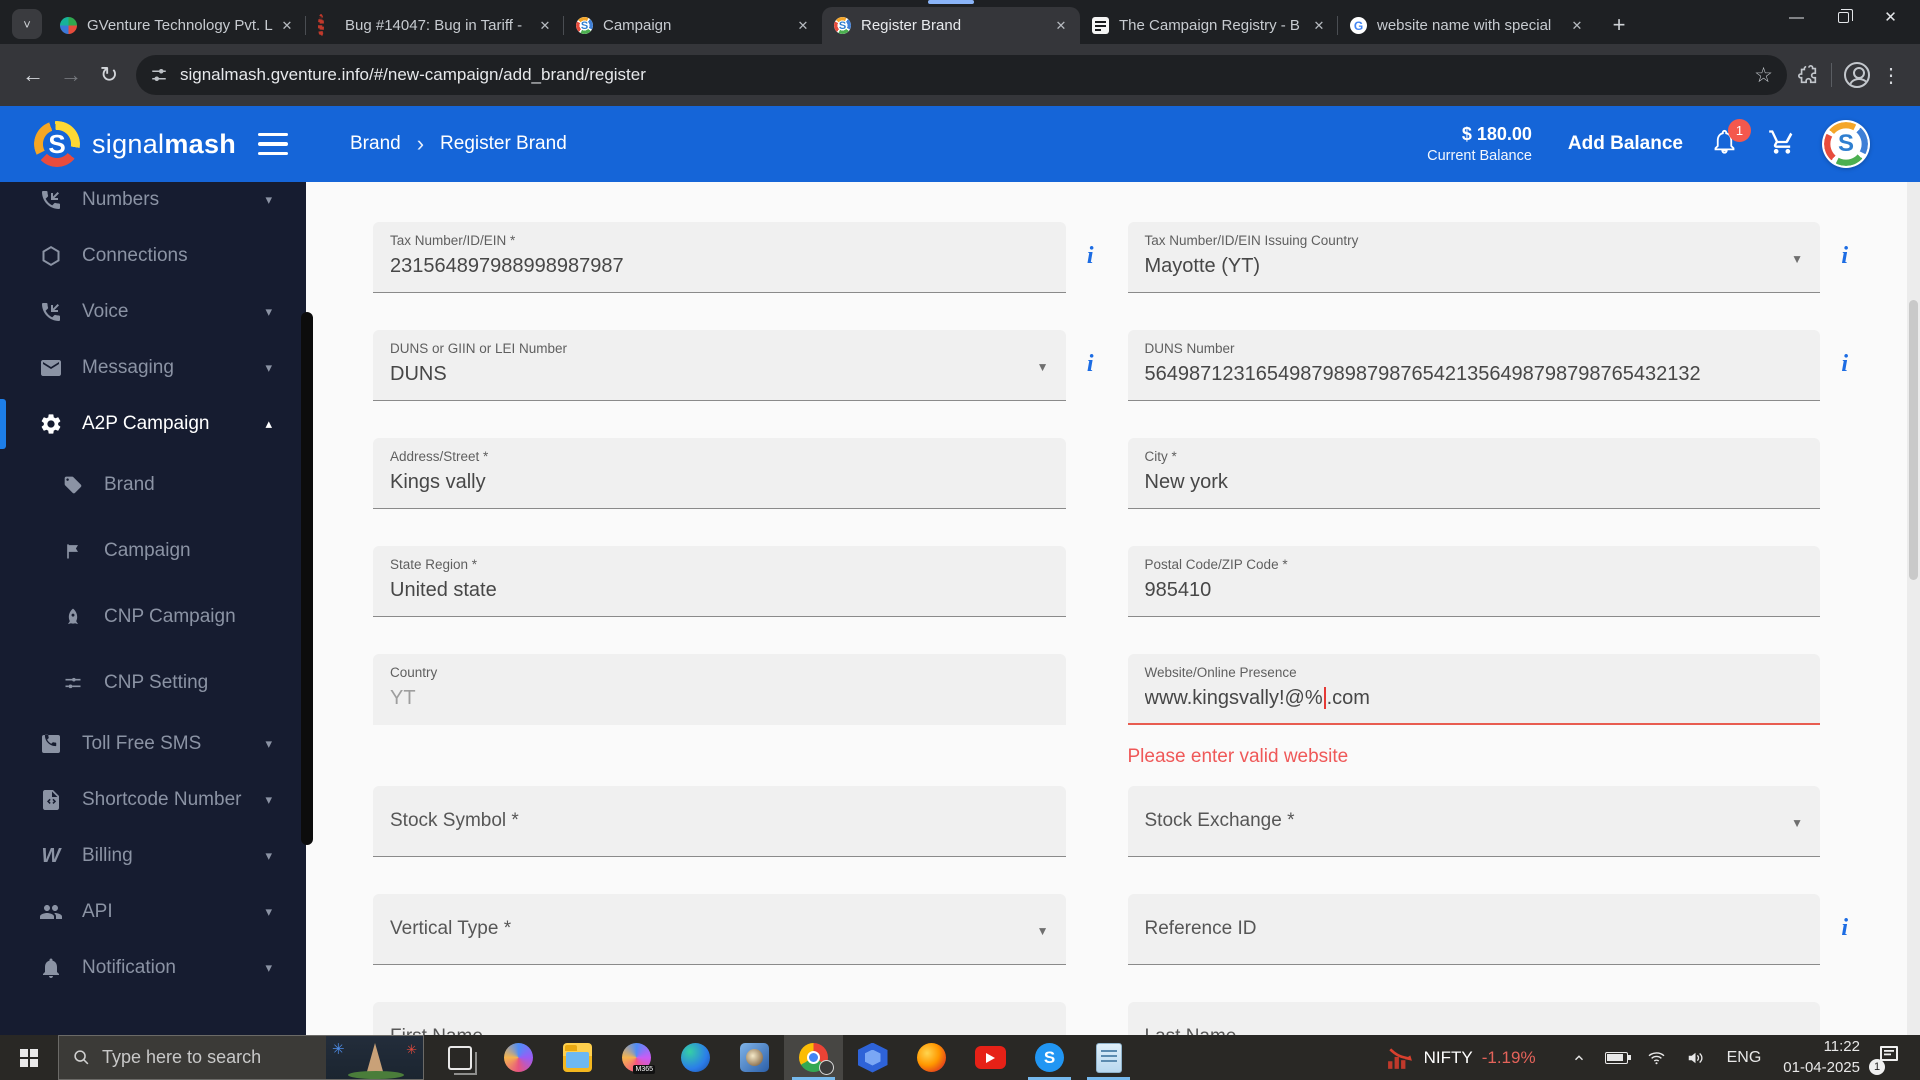  What do you see at coordinates (1473, 473) in the screenshot?
I see `city-field: City * New york` at bounding box center [1473, 473].